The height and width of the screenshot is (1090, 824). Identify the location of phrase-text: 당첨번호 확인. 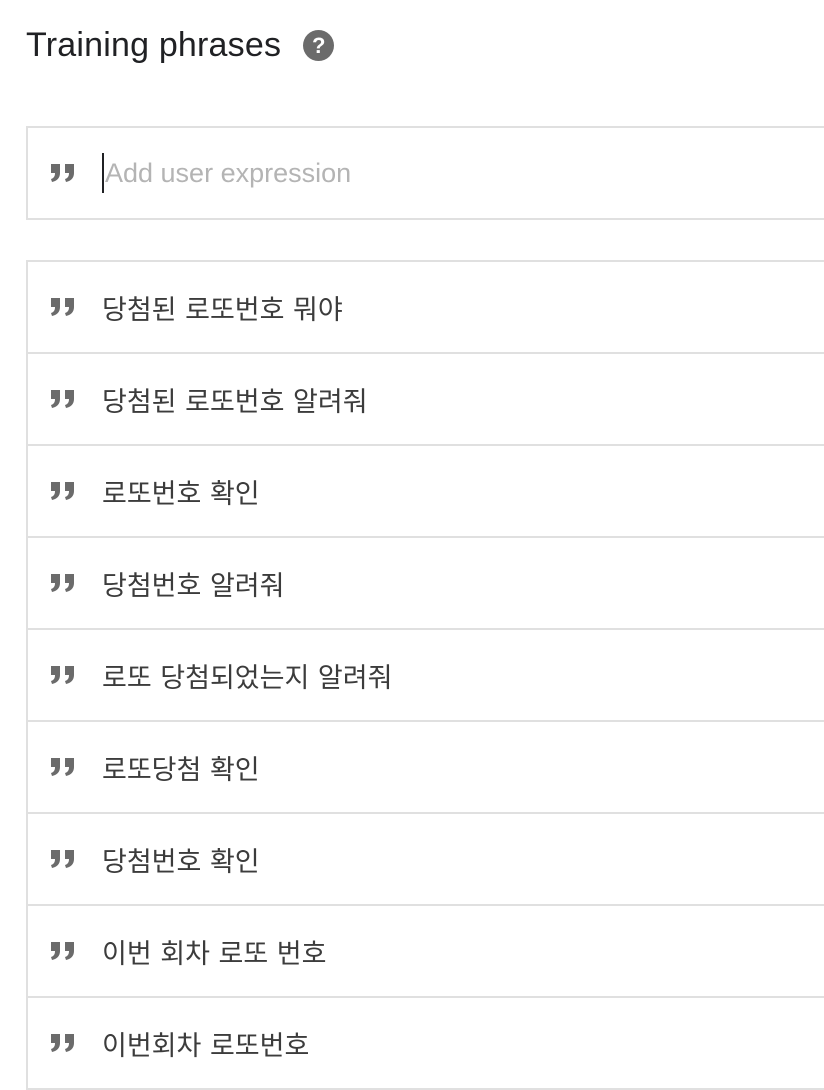
(181, 862).